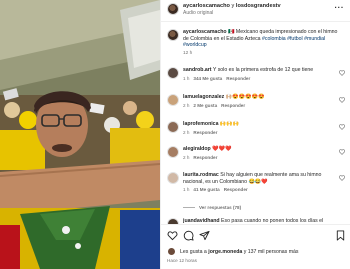 Image resolution: width=350 pixels, height=269 pixels. What do you see at coordinates (173, 9) in the screenshot?
I see `author-avatar` at bounding box center [173, 9].